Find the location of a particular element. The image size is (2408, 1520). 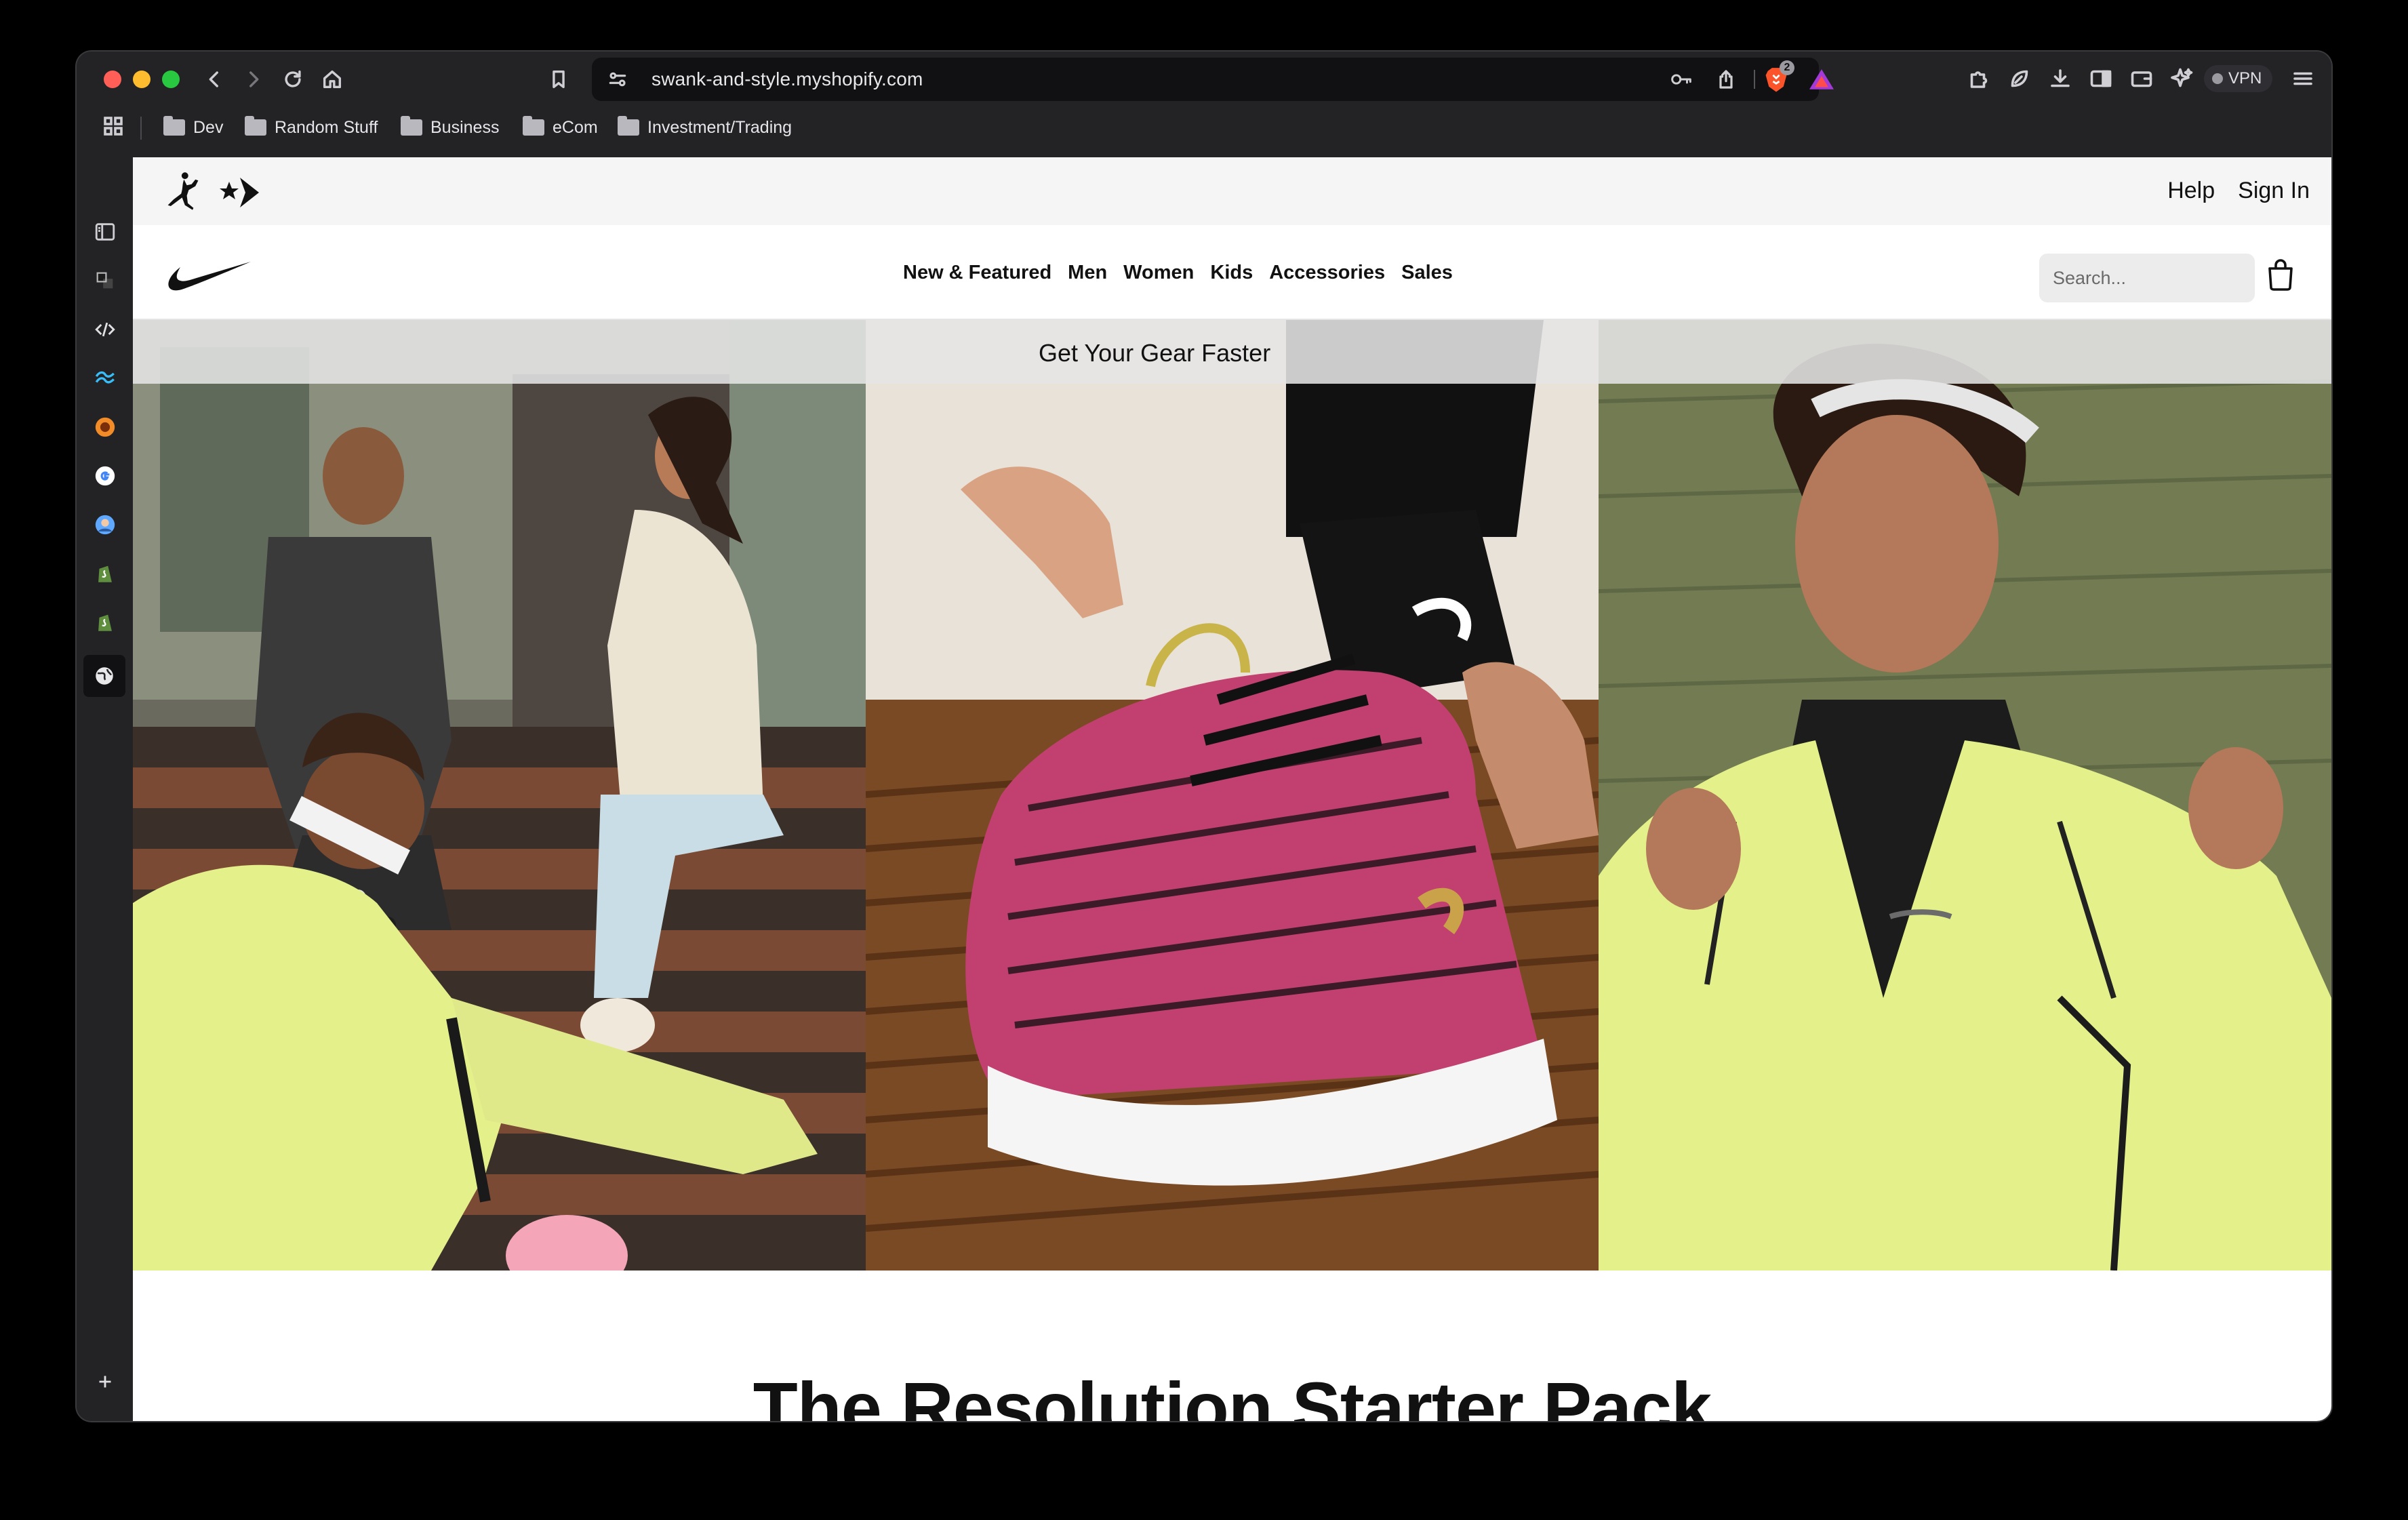

back-button is located at coordinates (214, 79).